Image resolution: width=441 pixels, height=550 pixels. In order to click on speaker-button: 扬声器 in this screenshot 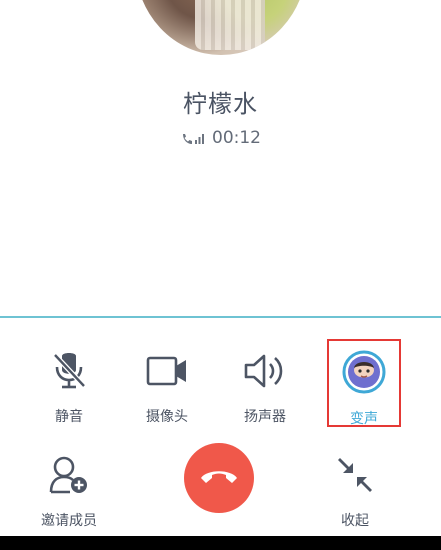, I will do `click(265, 381)`.